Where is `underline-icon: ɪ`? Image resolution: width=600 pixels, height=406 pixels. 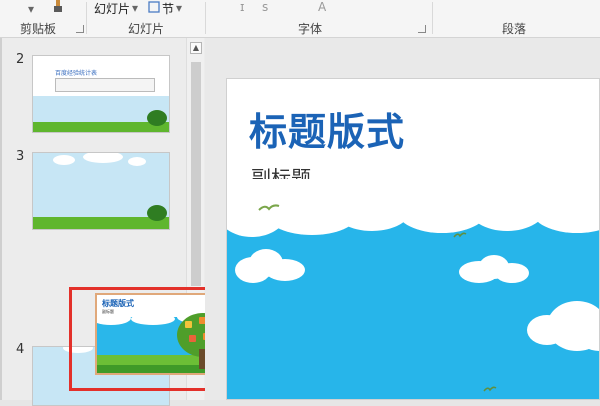
underline-icon: ɪ is located at coordinates (242, 7).